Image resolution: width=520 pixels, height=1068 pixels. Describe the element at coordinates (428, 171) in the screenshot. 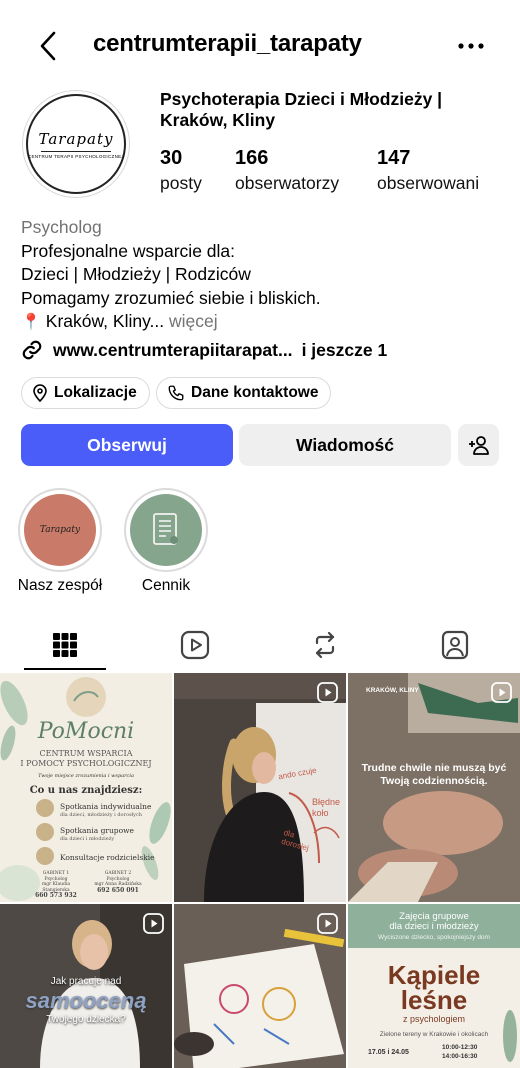

I see `stat-following: 147 obserwowani` at that location.